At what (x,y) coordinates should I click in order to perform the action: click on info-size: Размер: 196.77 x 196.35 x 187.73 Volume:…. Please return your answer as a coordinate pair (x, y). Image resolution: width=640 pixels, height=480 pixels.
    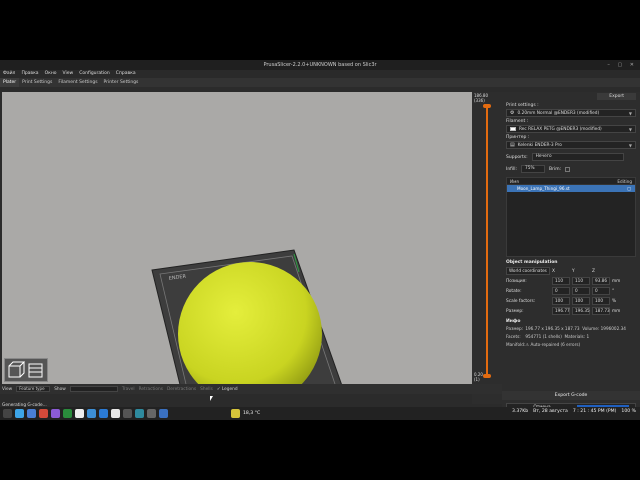
    Looking at the image, I should click on (566, 328).